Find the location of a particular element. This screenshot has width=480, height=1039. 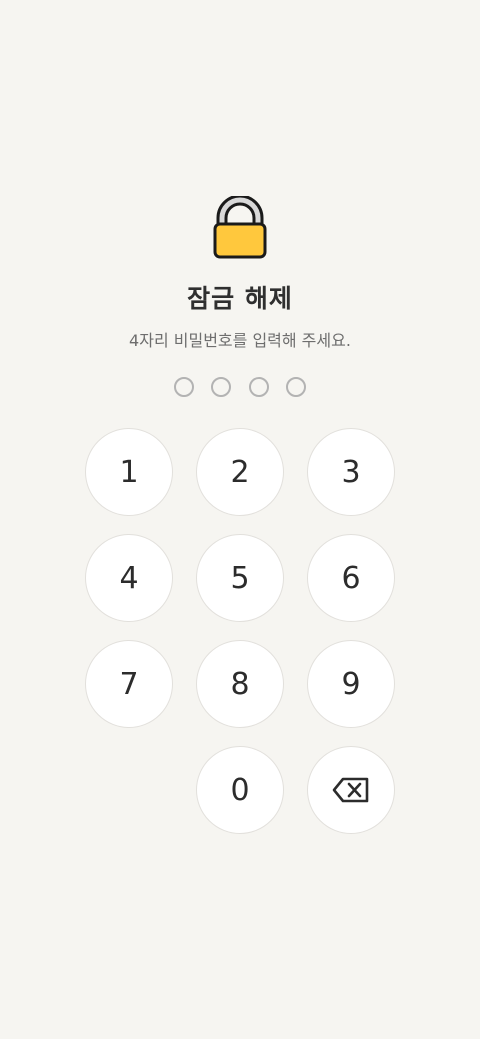

key-6: 6 is located at coordinates (351, 578).